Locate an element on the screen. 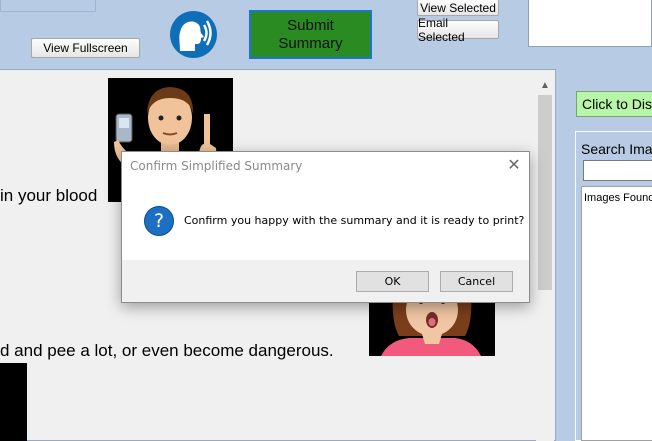  search-images-input is located at coordinates (617, 170).